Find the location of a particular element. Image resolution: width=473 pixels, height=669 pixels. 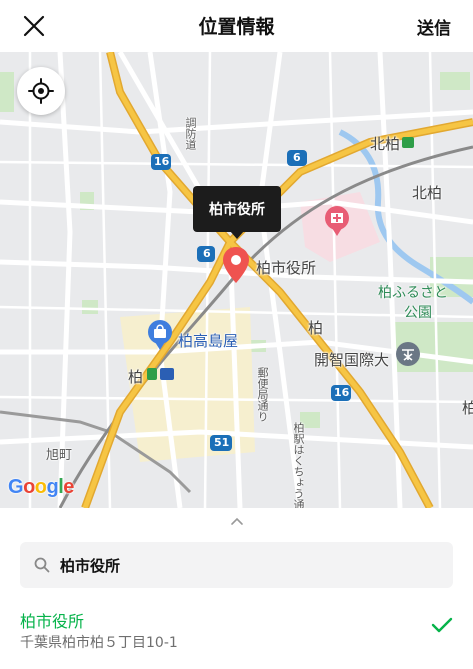

tooltip-arrow is located at coordinates (237, 235).